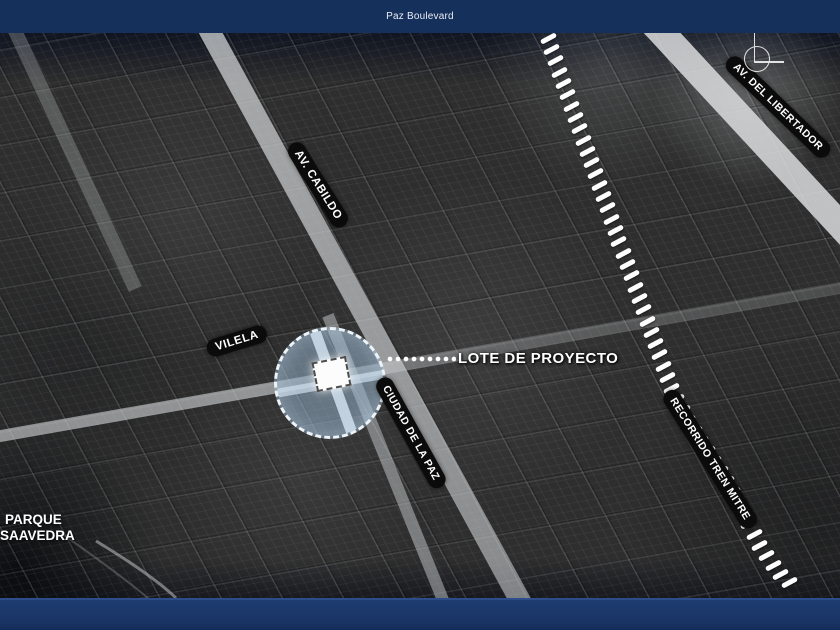  What do you see at coordinates (763, 53) in the screenshot?
I see `north-compass-icon` at bounding box center [763, 53].